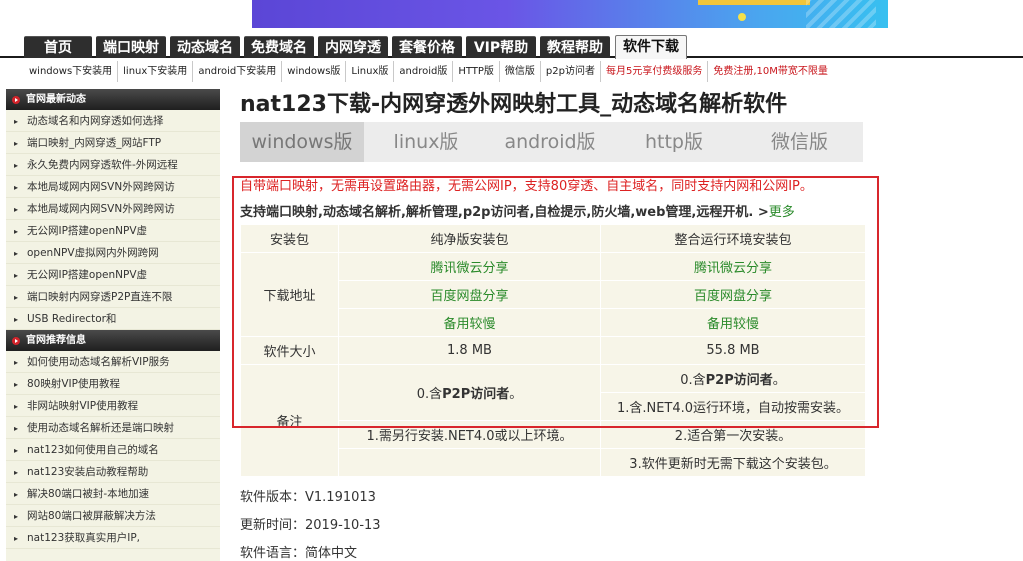 Image resolution: width=1023 pixels, height=561 pixels. What do you see at coordinates (571, 71) in the screenshot?
I see `subnav-p2p: p2p访问者` at bounding box center [571, 71].